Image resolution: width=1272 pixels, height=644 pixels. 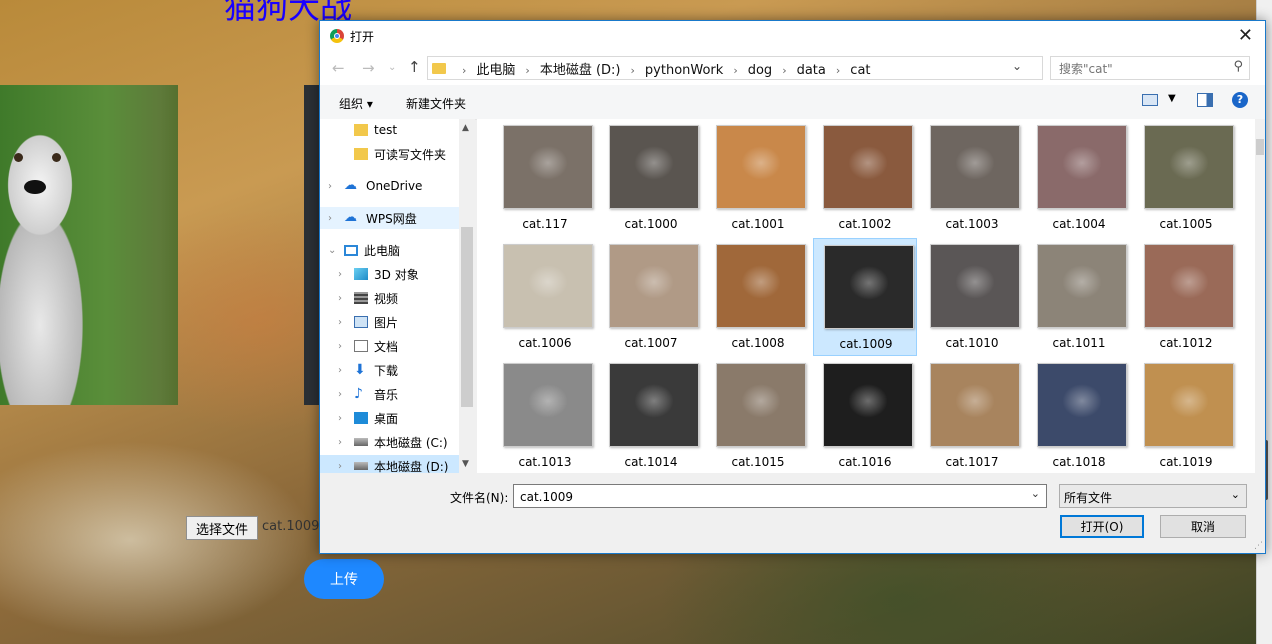 What do you see at coordinates (545, 297) in the screenshot?
I see `file-item: cat.1006` at bounding box center [545, 297].